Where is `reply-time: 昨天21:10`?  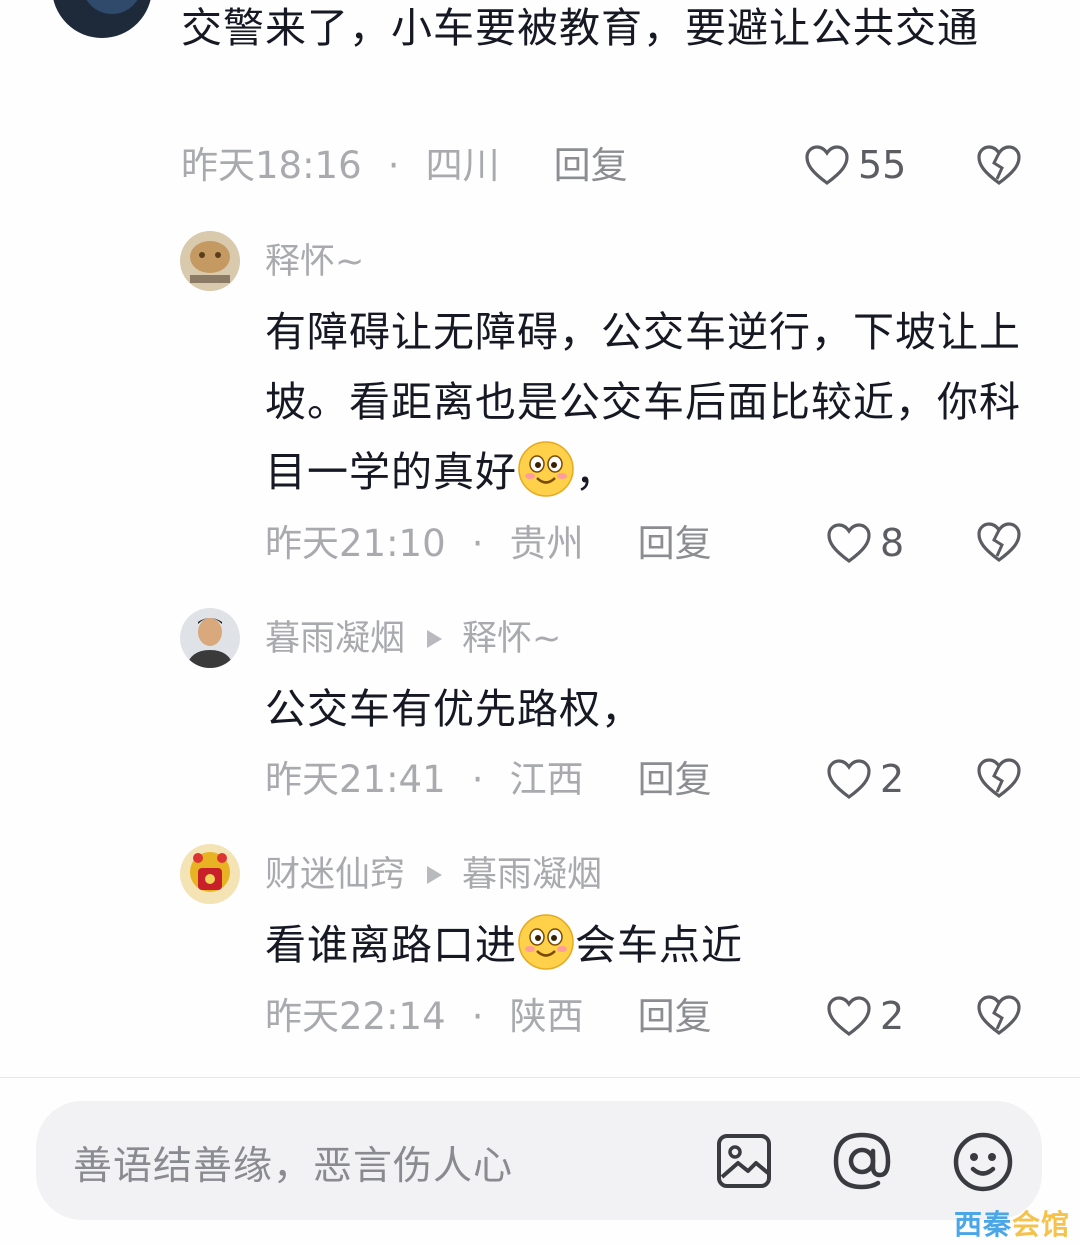
reply-time: 昨天21:10 is located at coordinates (355, 543).